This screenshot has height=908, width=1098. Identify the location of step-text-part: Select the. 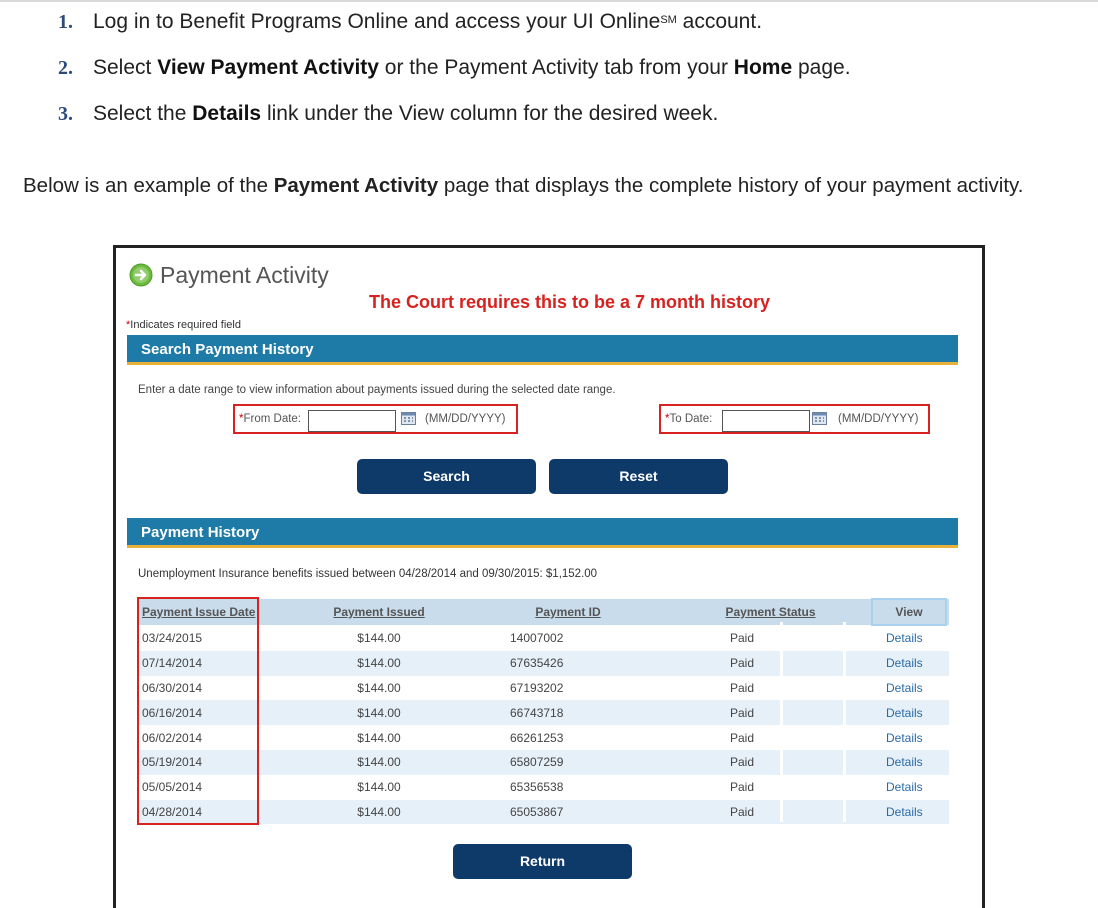
(143, 113).